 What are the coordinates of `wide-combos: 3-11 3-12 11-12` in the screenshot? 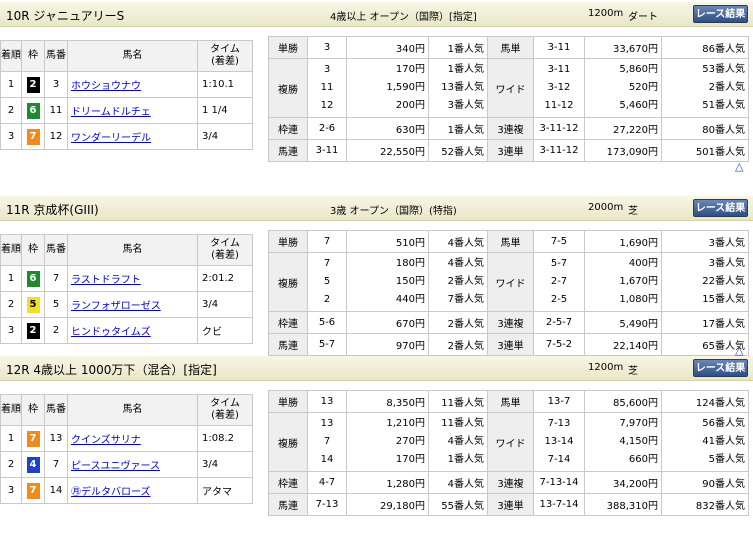 It's located at (559, 88).